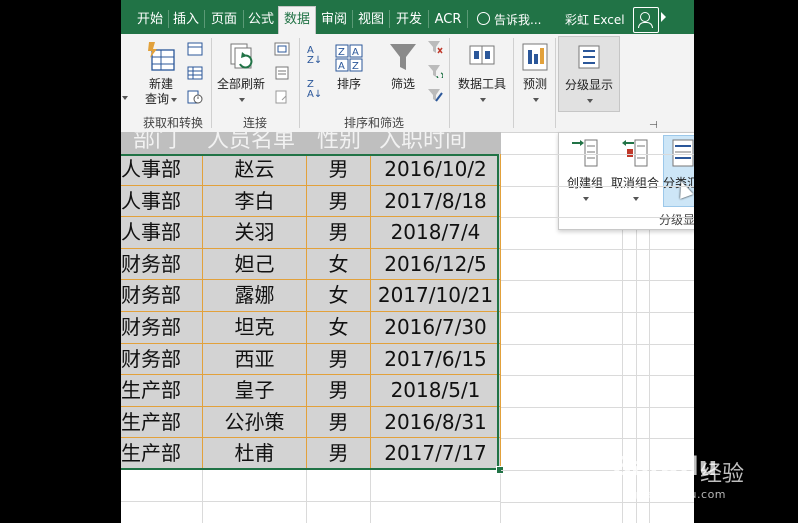 The height and width of the screenshot is (523, 798). I want to click on new-query-label-2: 查询, so click(161, 99).